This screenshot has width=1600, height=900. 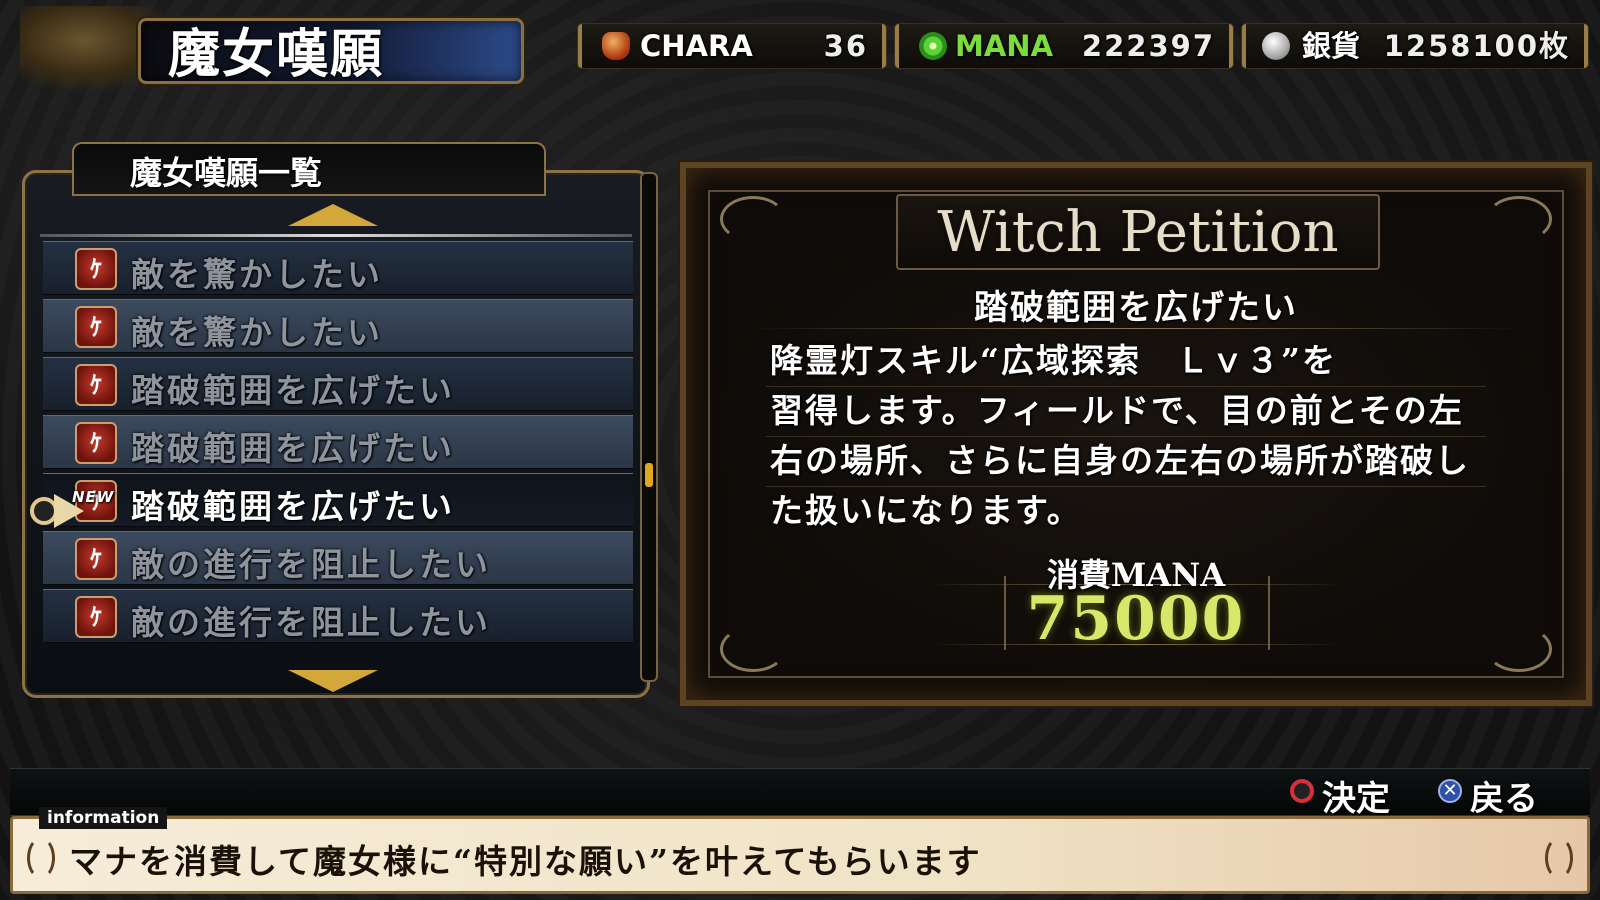 What do you see at coordinates (103, 818) in the screenshot?
I see `information-tab: information` at bounding box center [103, 818].